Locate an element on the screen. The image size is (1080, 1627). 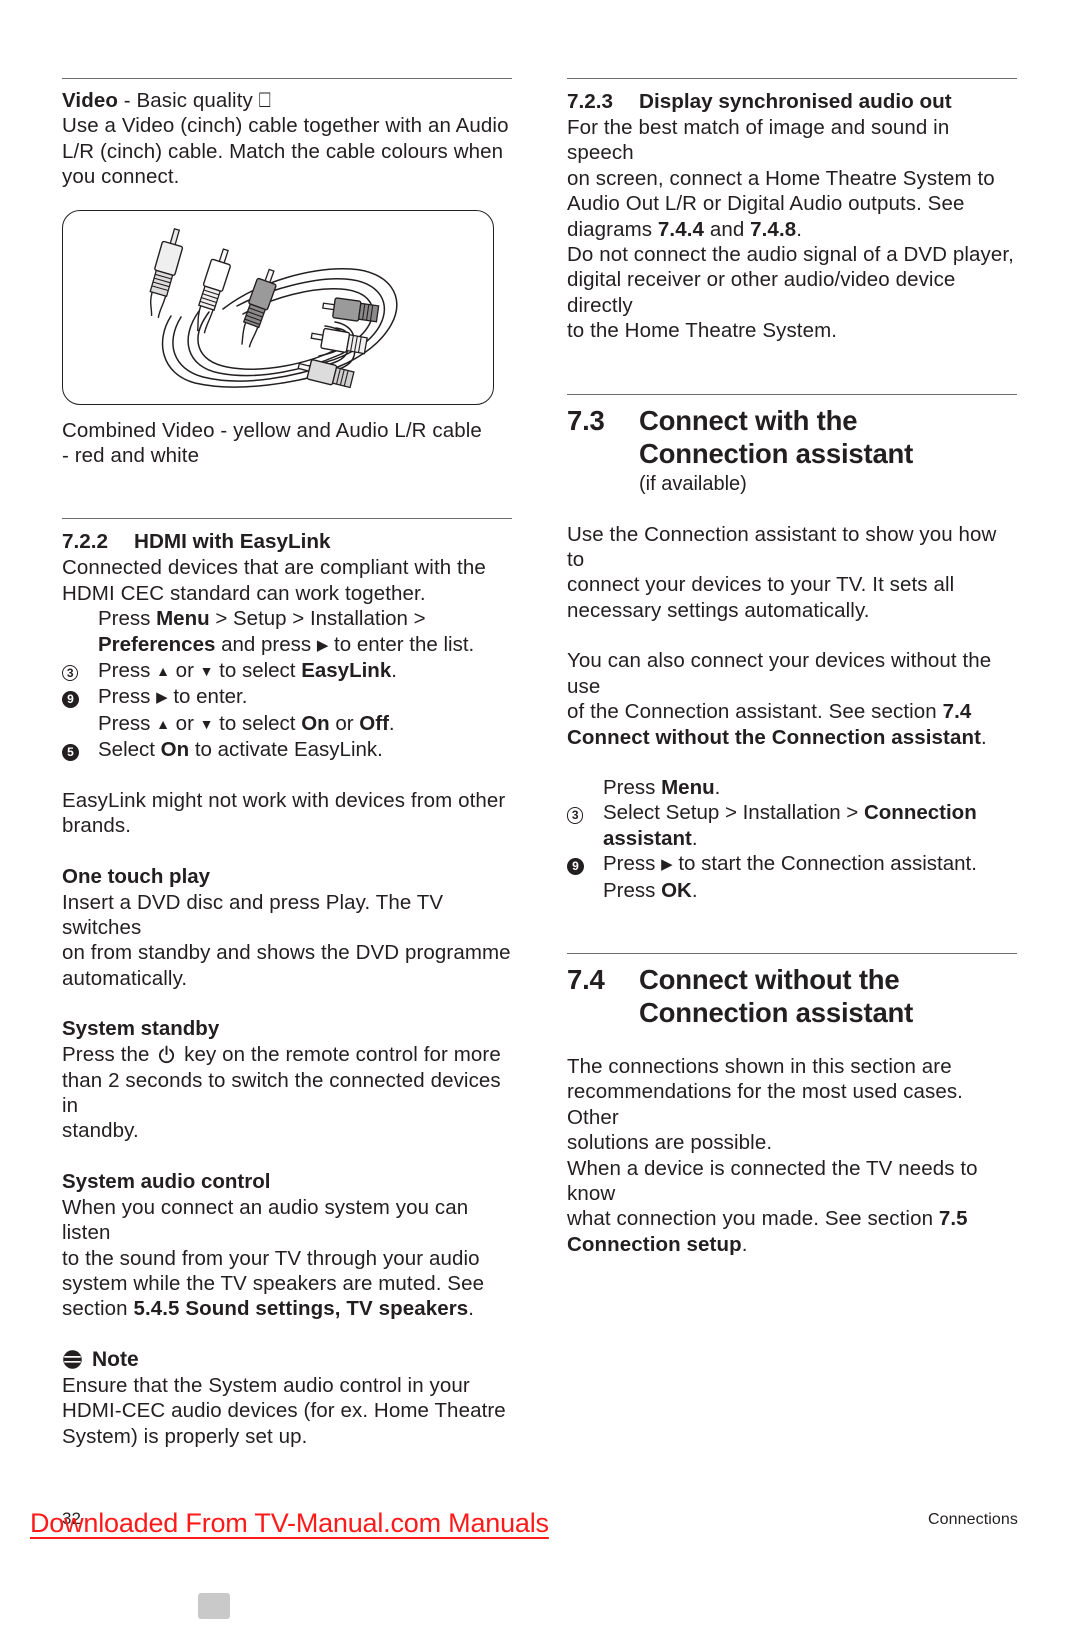
step-row: Press Menu. is located at coordinates (792, 787).